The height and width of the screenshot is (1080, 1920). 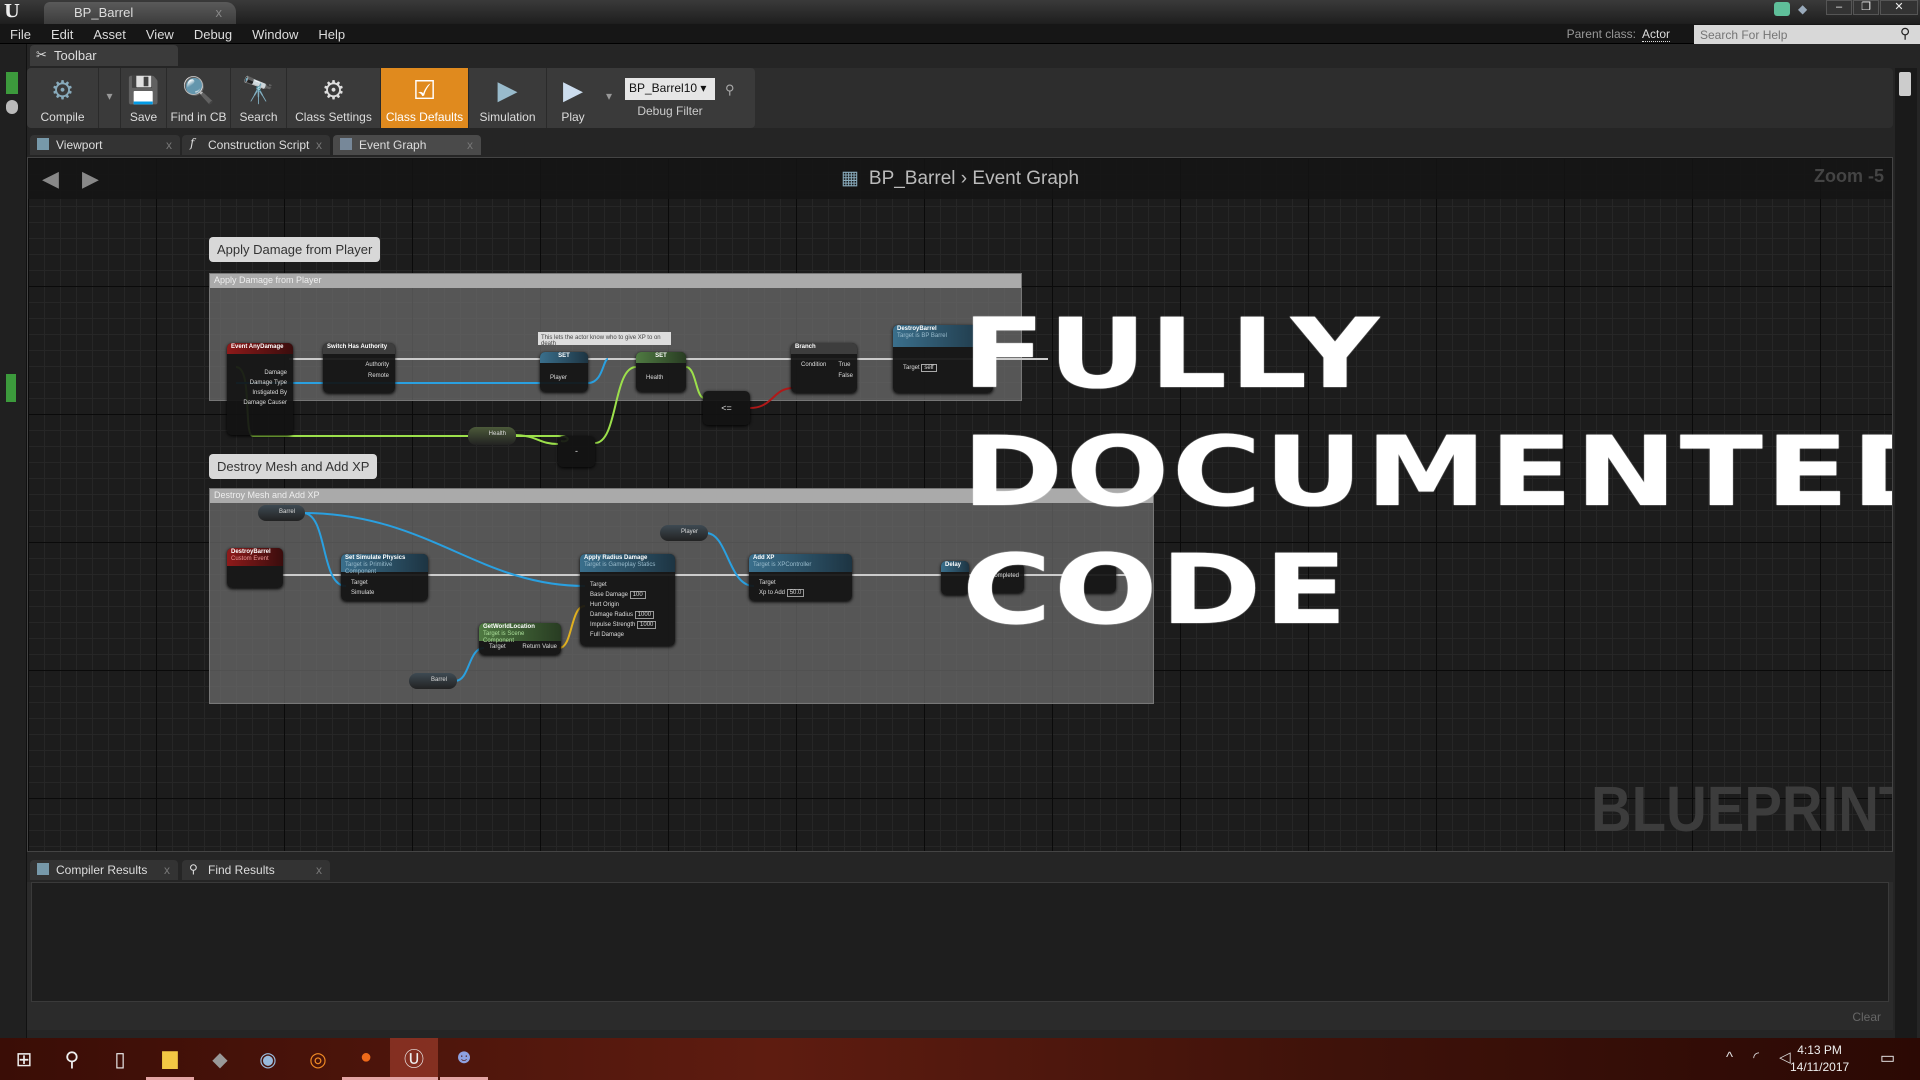 I want to click on tab-construction-script: f Construction Script x, so click(x=256, y=145).